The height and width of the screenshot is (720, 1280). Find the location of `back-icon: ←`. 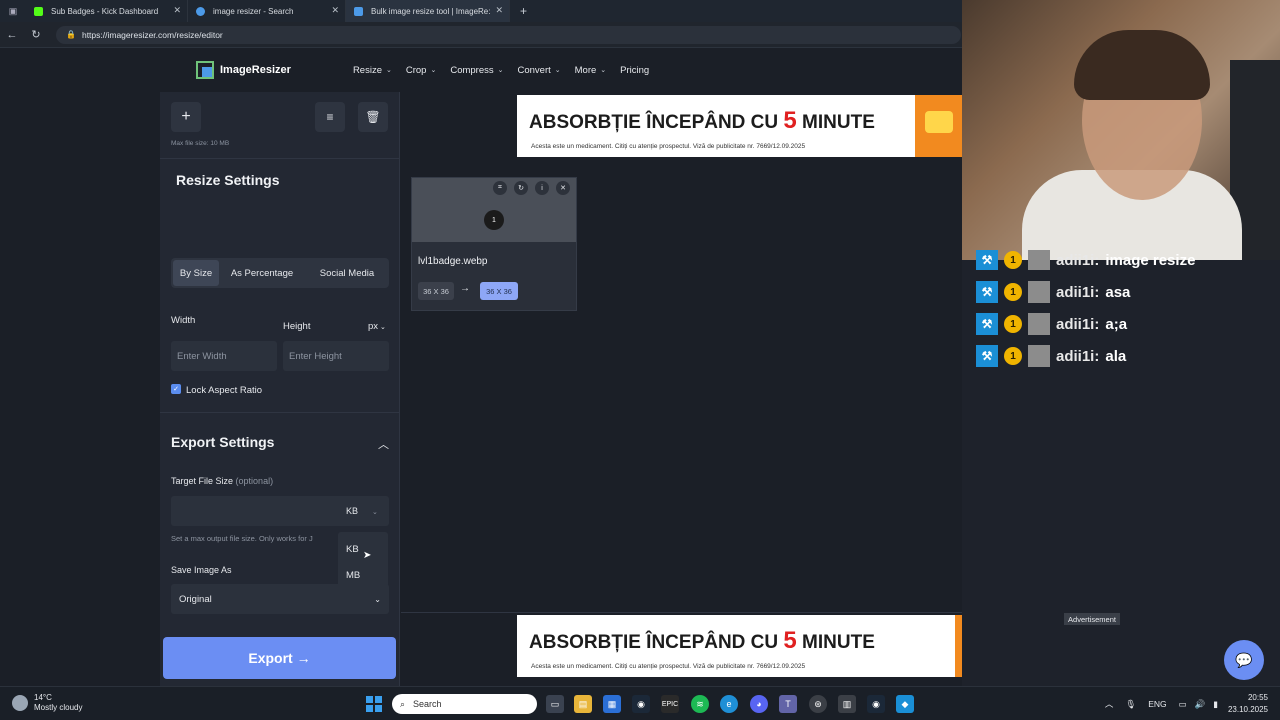

back-icon: ← is located at coordinates (12, 35).